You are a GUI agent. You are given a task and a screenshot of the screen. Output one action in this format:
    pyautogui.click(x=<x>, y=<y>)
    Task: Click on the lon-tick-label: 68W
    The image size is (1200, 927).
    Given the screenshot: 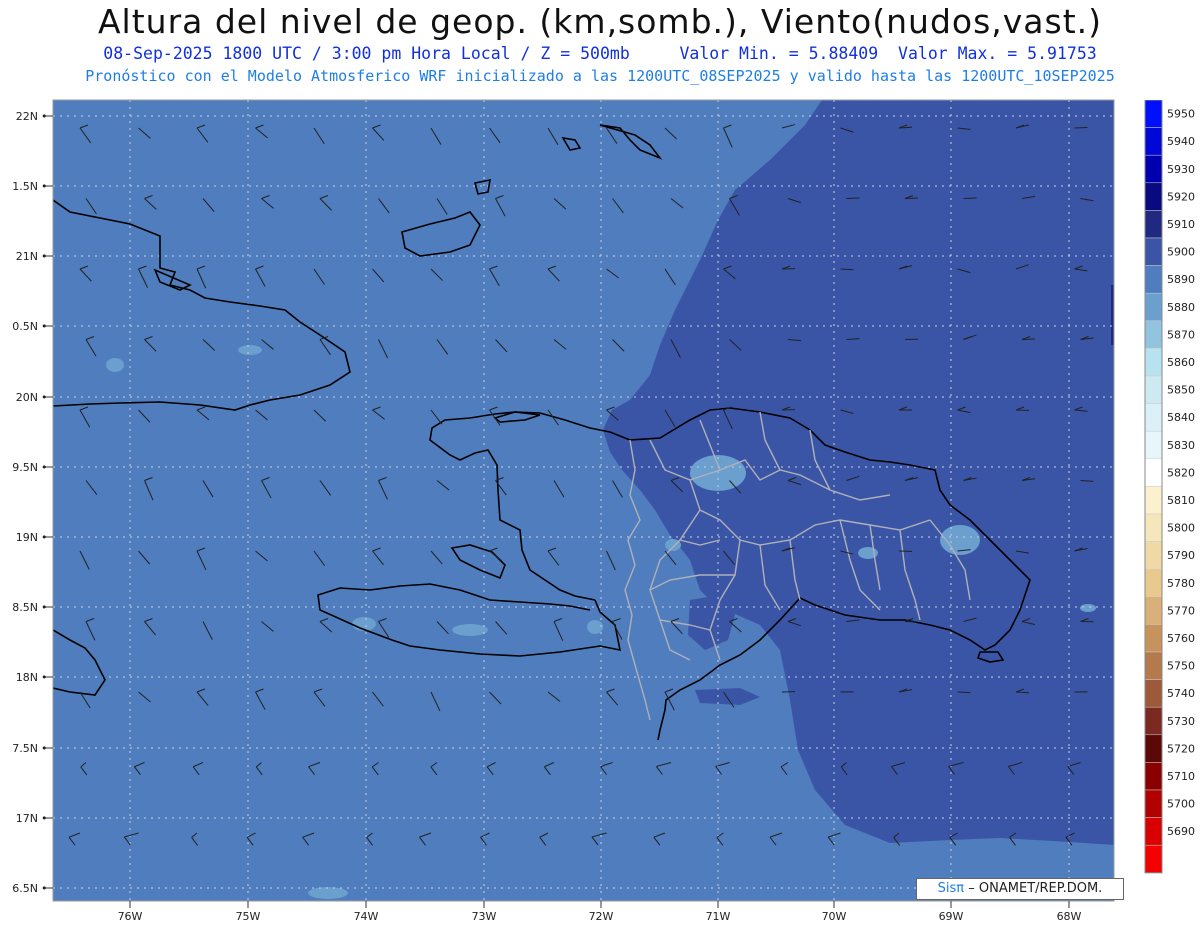 What is the action you would take?
    pyautogui.click(x=1069, y=916)
    